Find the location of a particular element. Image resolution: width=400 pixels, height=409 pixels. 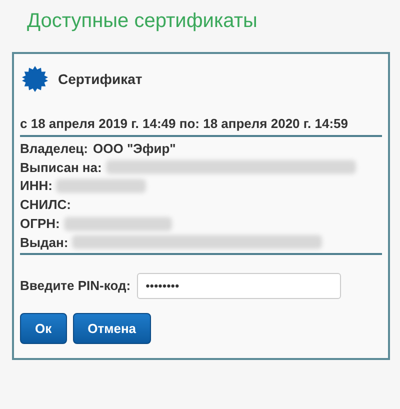

ok-button: Ок is located at coordinates (43, 328).